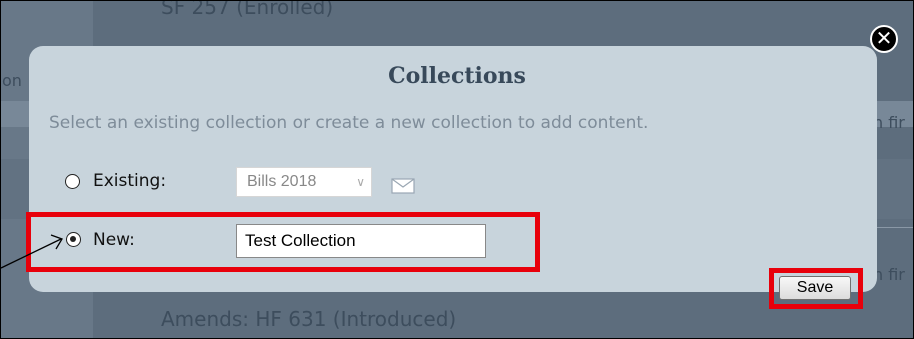 The image size is (914, 339). I want to click on annotation-arrow-icon, so click(32, 251).